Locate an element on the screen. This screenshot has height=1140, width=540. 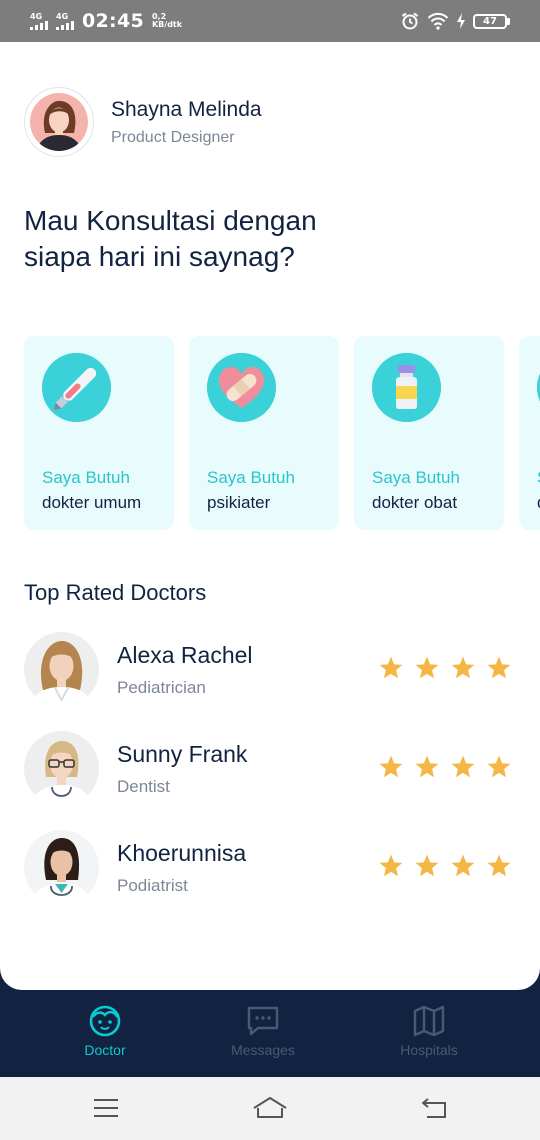
category-card-next: S d is located at coordinates (529, 433).